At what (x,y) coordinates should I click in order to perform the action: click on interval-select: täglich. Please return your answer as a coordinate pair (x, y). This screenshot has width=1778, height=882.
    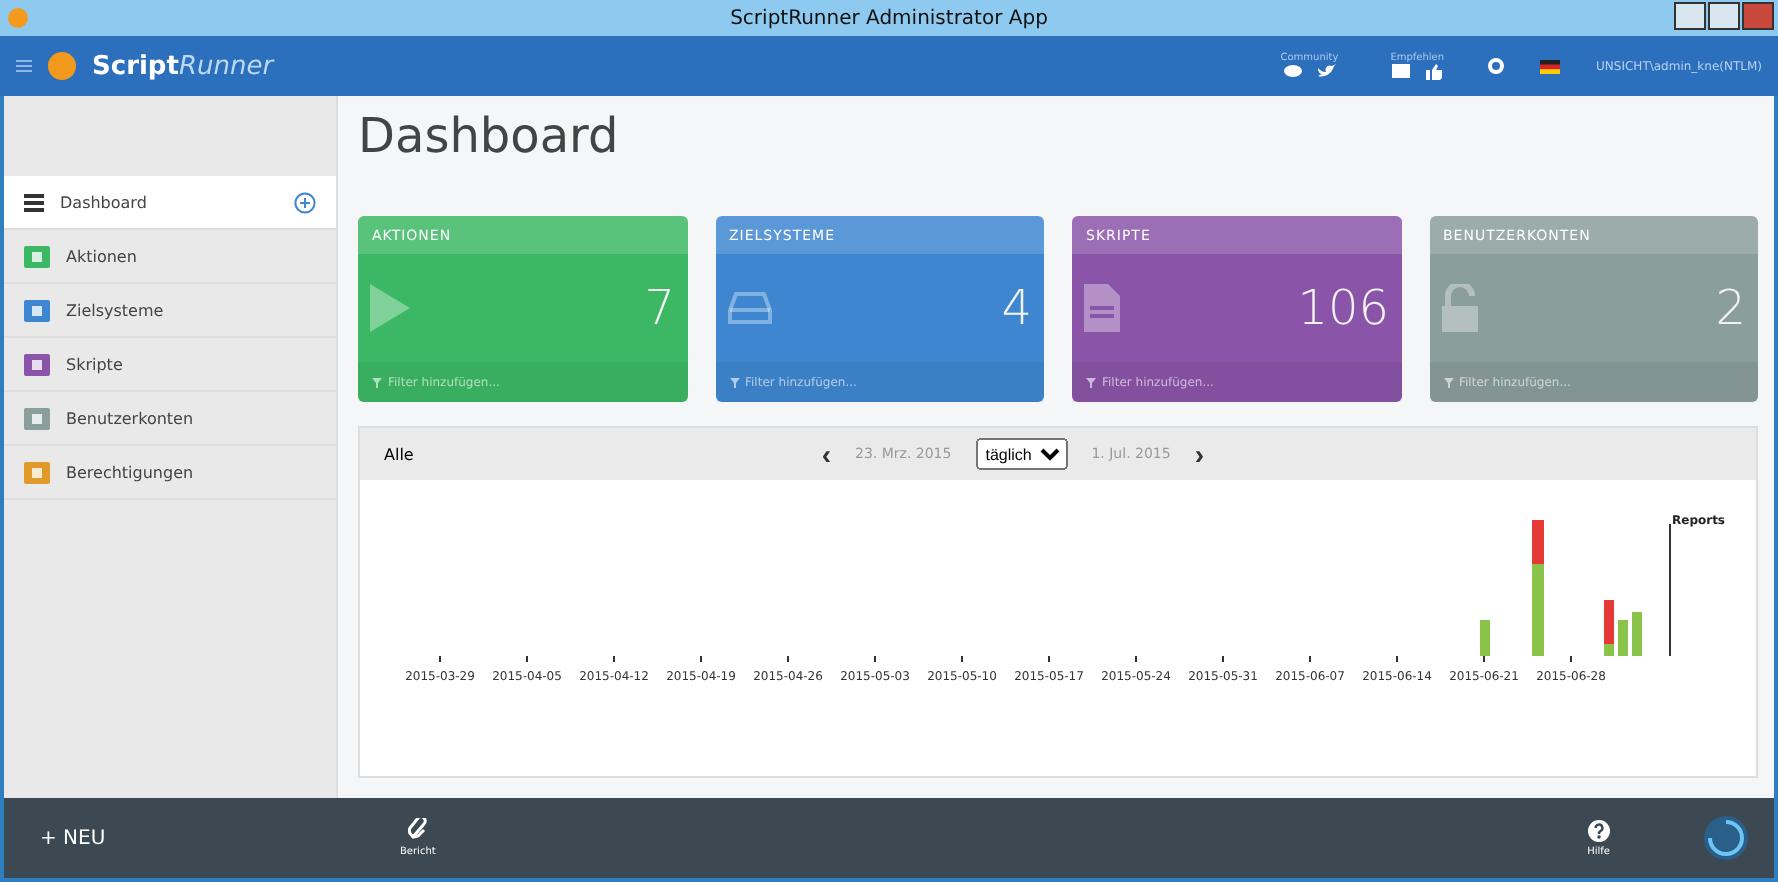
    Looking at the image, I should click on (1021, 454).